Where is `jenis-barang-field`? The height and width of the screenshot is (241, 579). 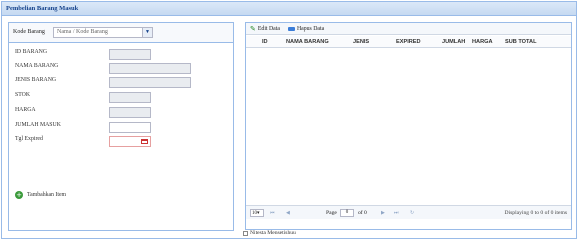 jenis-barang-field is located at coordinates (150, 82).